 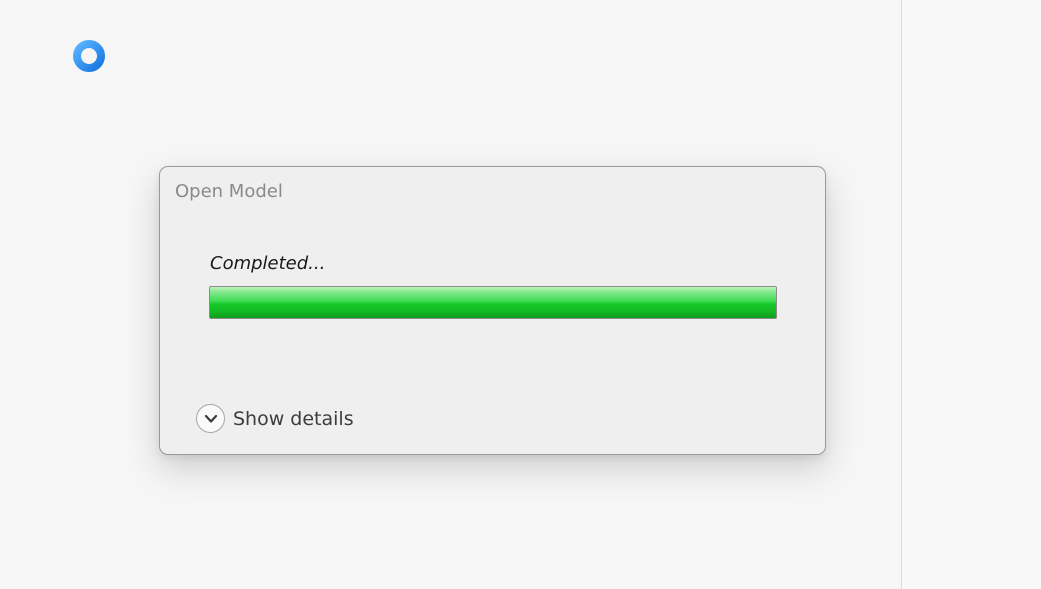 I want to click on progress-bar, so click(x=493, y=302).